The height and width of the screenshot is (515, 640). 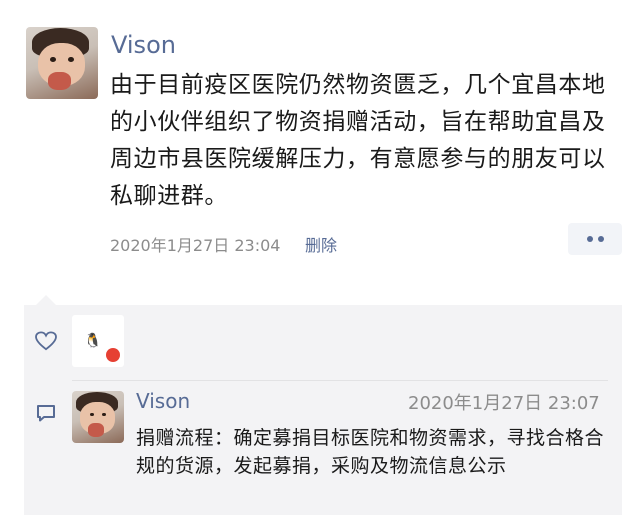 I want to click on divider, so click(x=340, y=380).